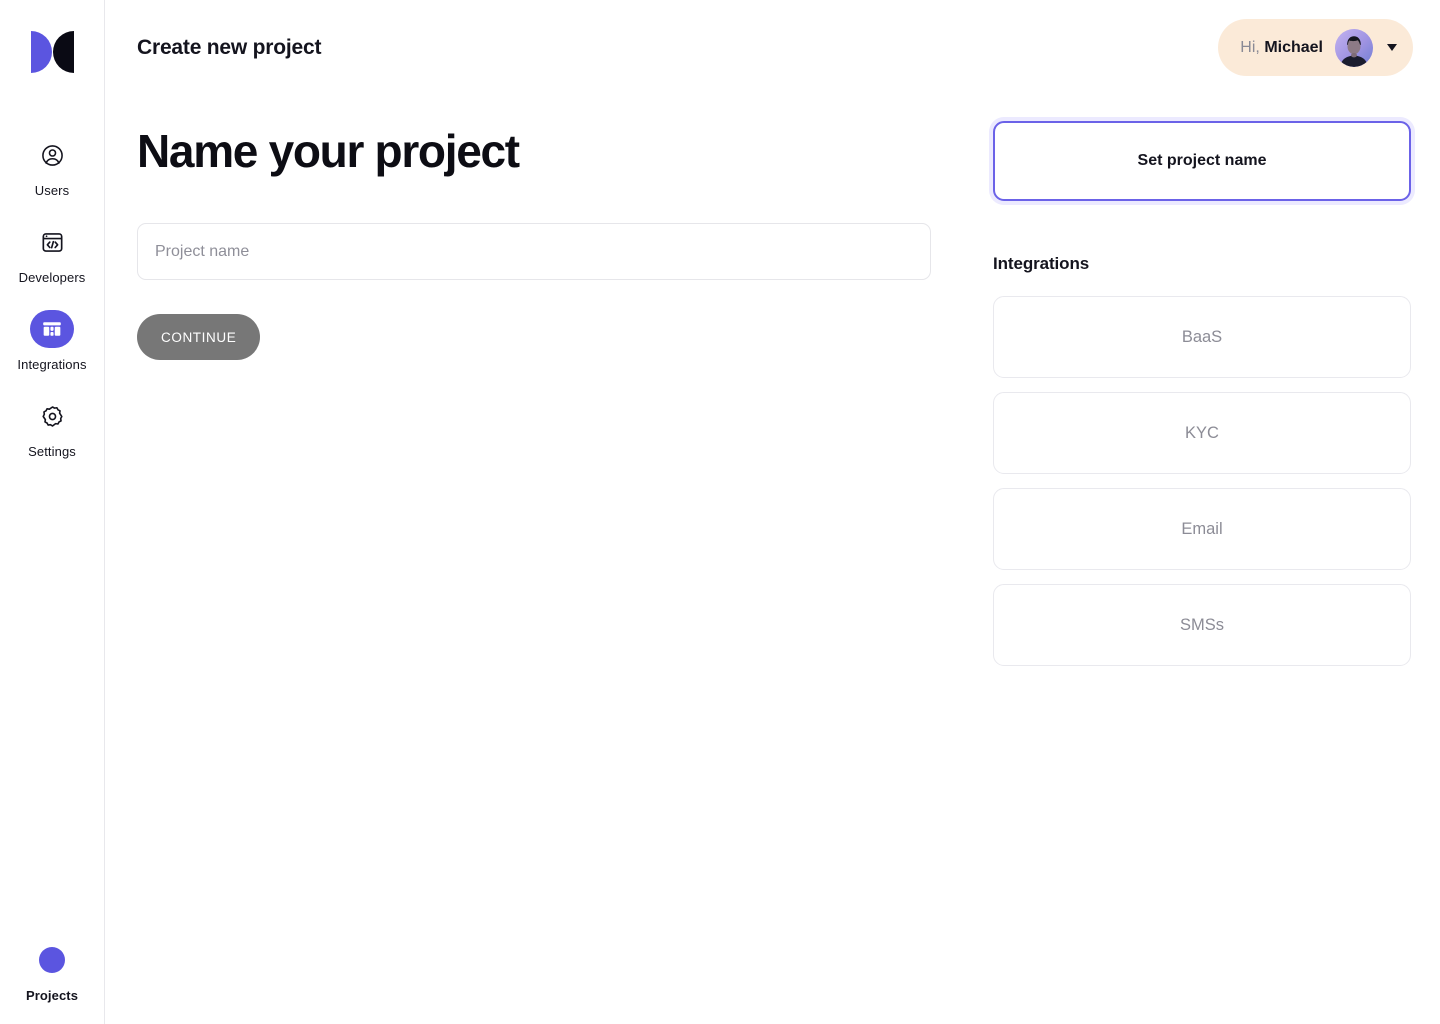 Image resolution: width=1440 pixels, height=1024 pixels. I want to click on sidebar-bottom: Projects, so click(52, 972).